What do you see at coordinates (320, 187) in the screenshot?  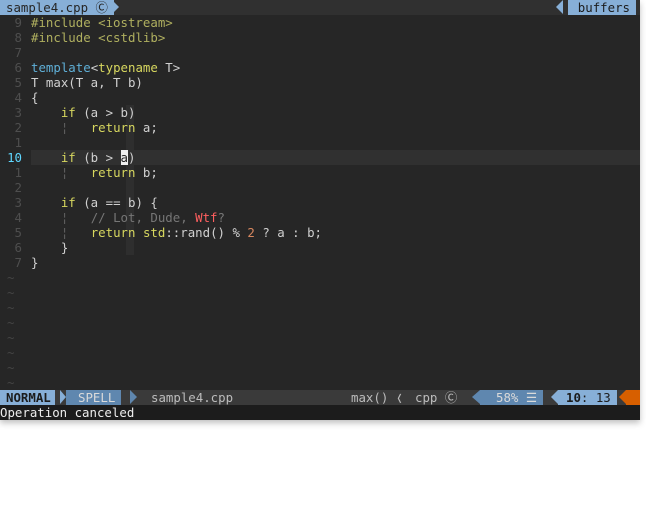 I see `code-line: 2` at bounding box center [320, 187].